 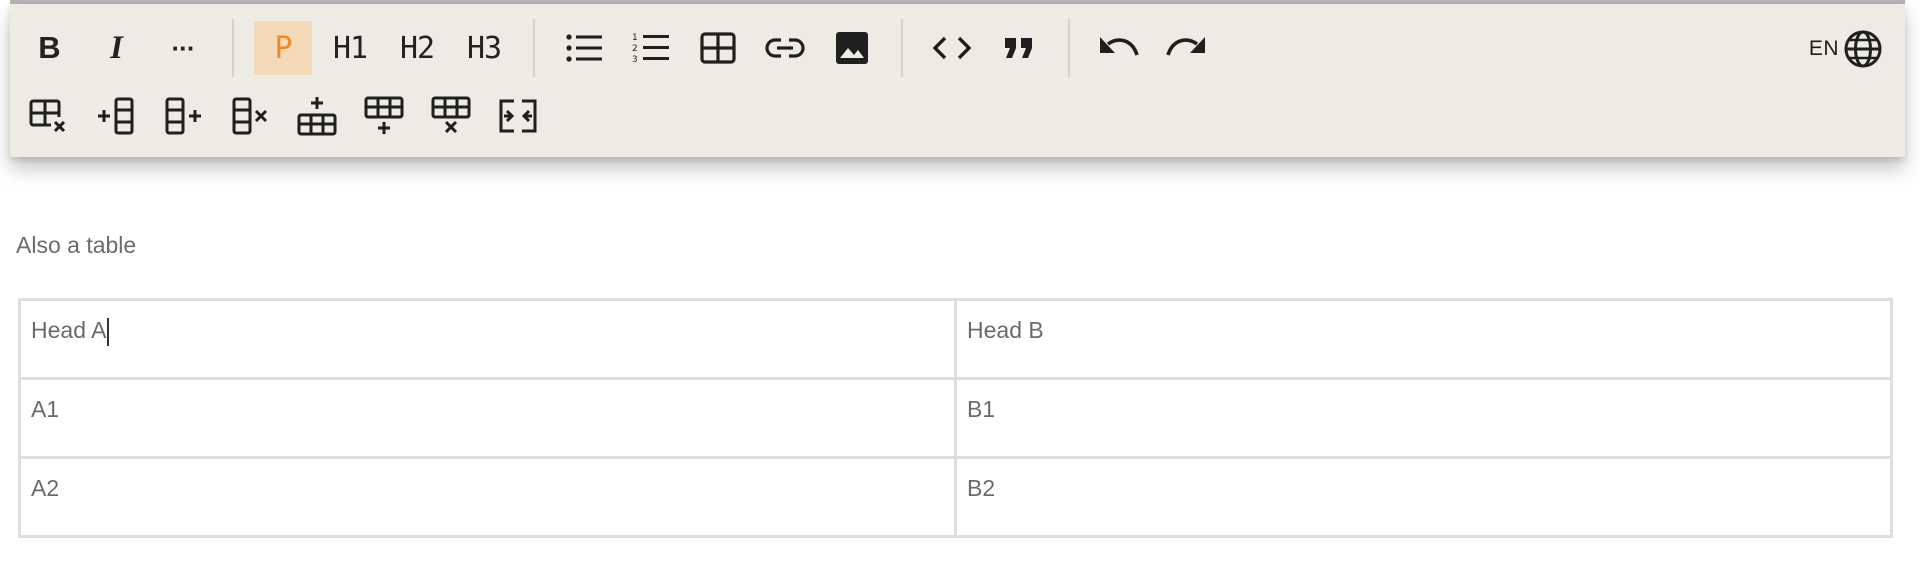 What do you see at coordinates (981, 409) in the screenshot?
I see `cell-text: B1` at bounding box center [981, 409].